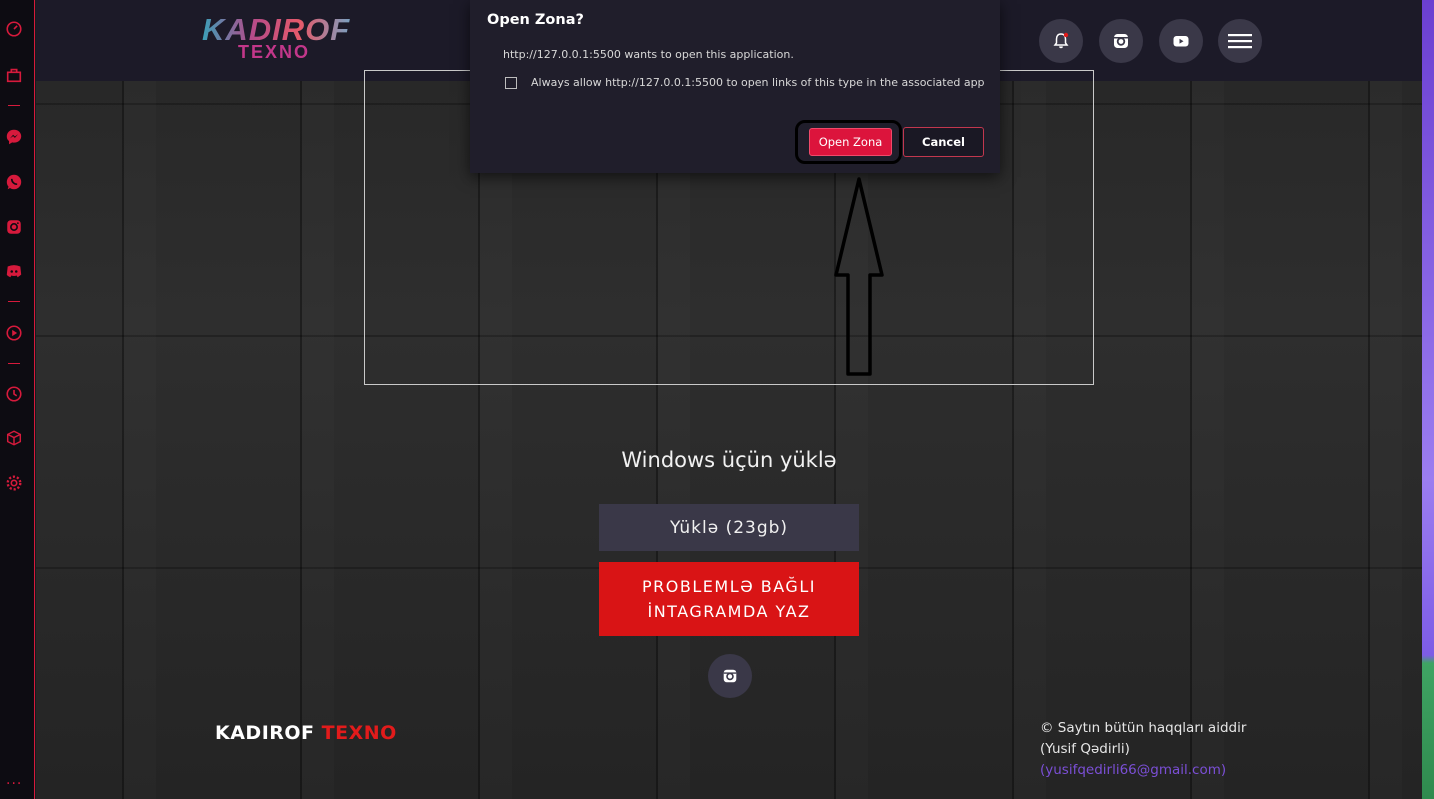 This screenshot has height=799, width=1434. What do you see at coordinates (729, 527) in the screenshot?
I see `download-button: Yüklə (23gb)` at bounding box center [729, 527].